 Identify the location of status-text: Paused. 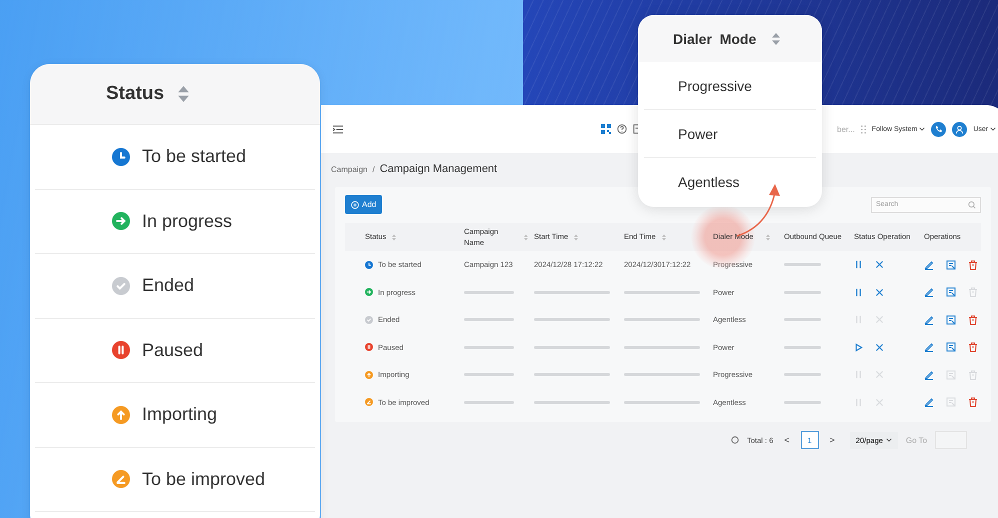
(173, 350).